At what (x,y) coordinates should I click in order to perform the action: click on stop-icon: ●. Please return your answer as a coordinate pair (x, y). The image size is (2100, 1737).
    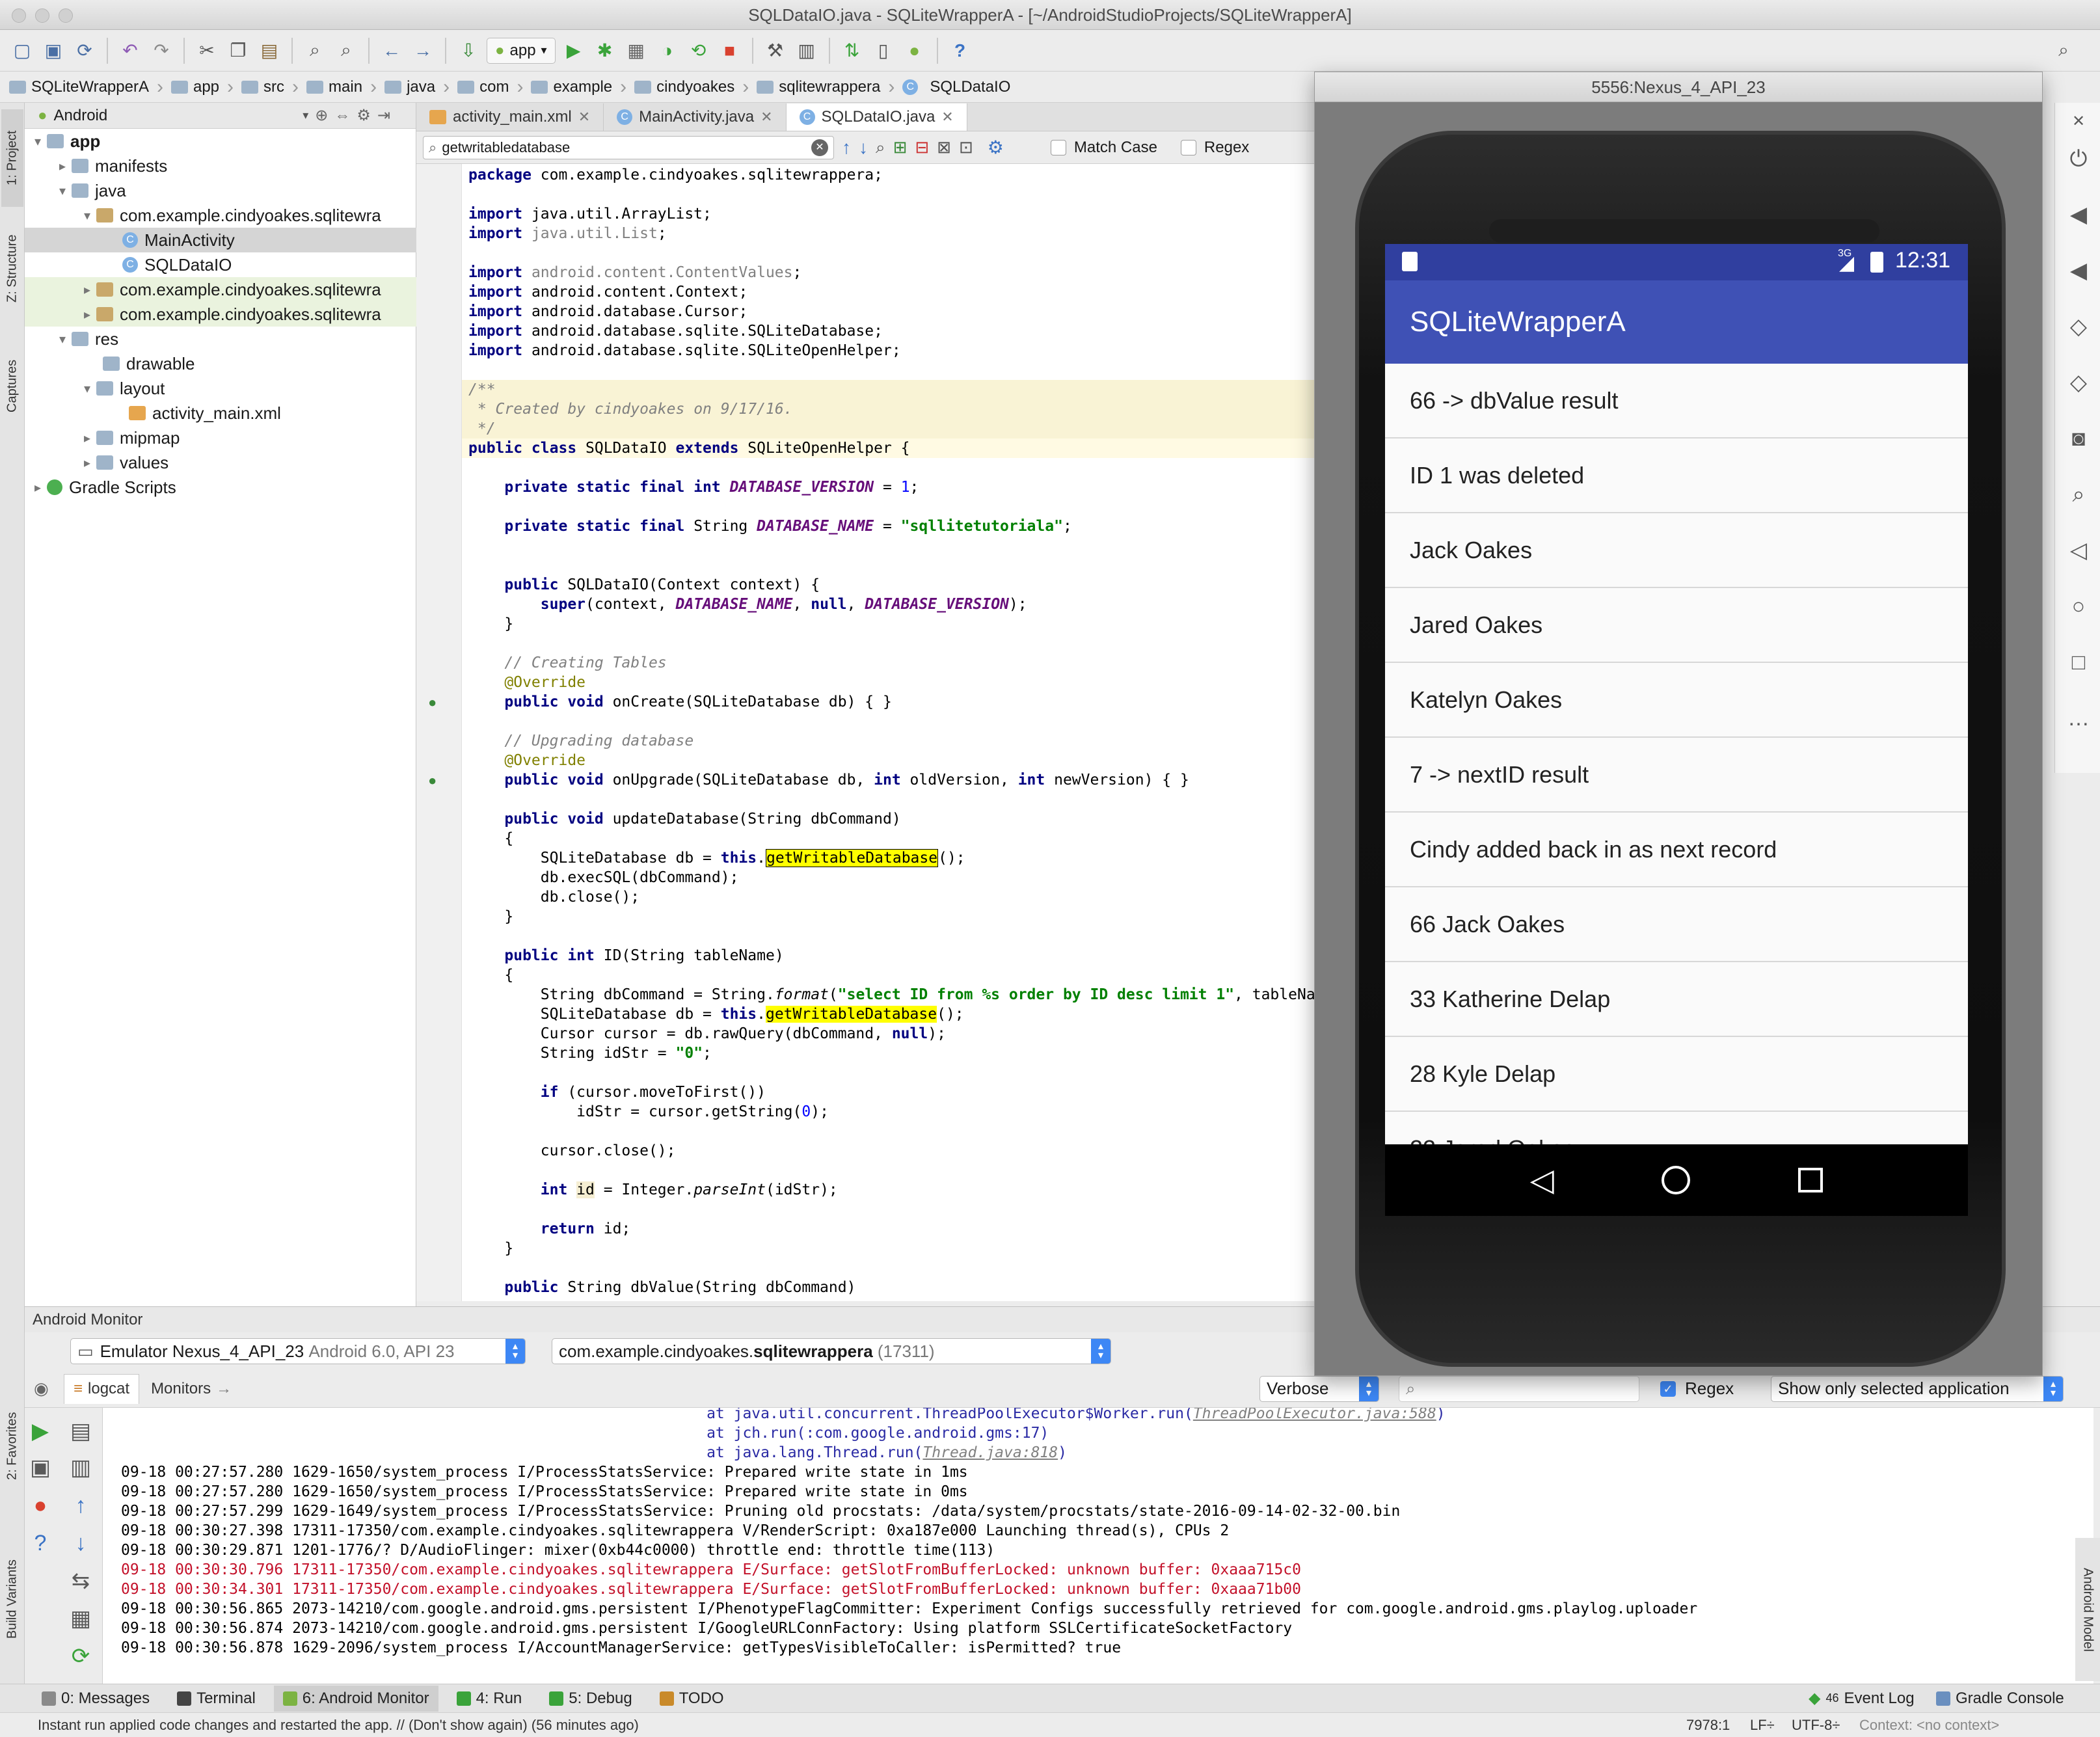
    Looking at the image, I should click on (40, 1505).